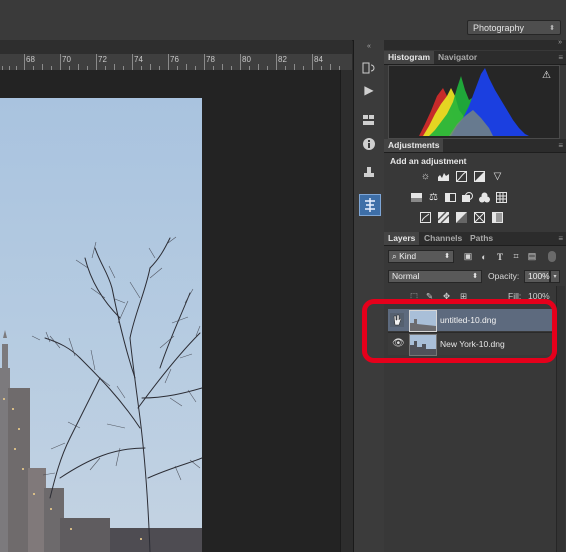 The width and height of the screenshot is (566, 552). I want to click on filter-shape-icon: ⌗, so click(516, 256).